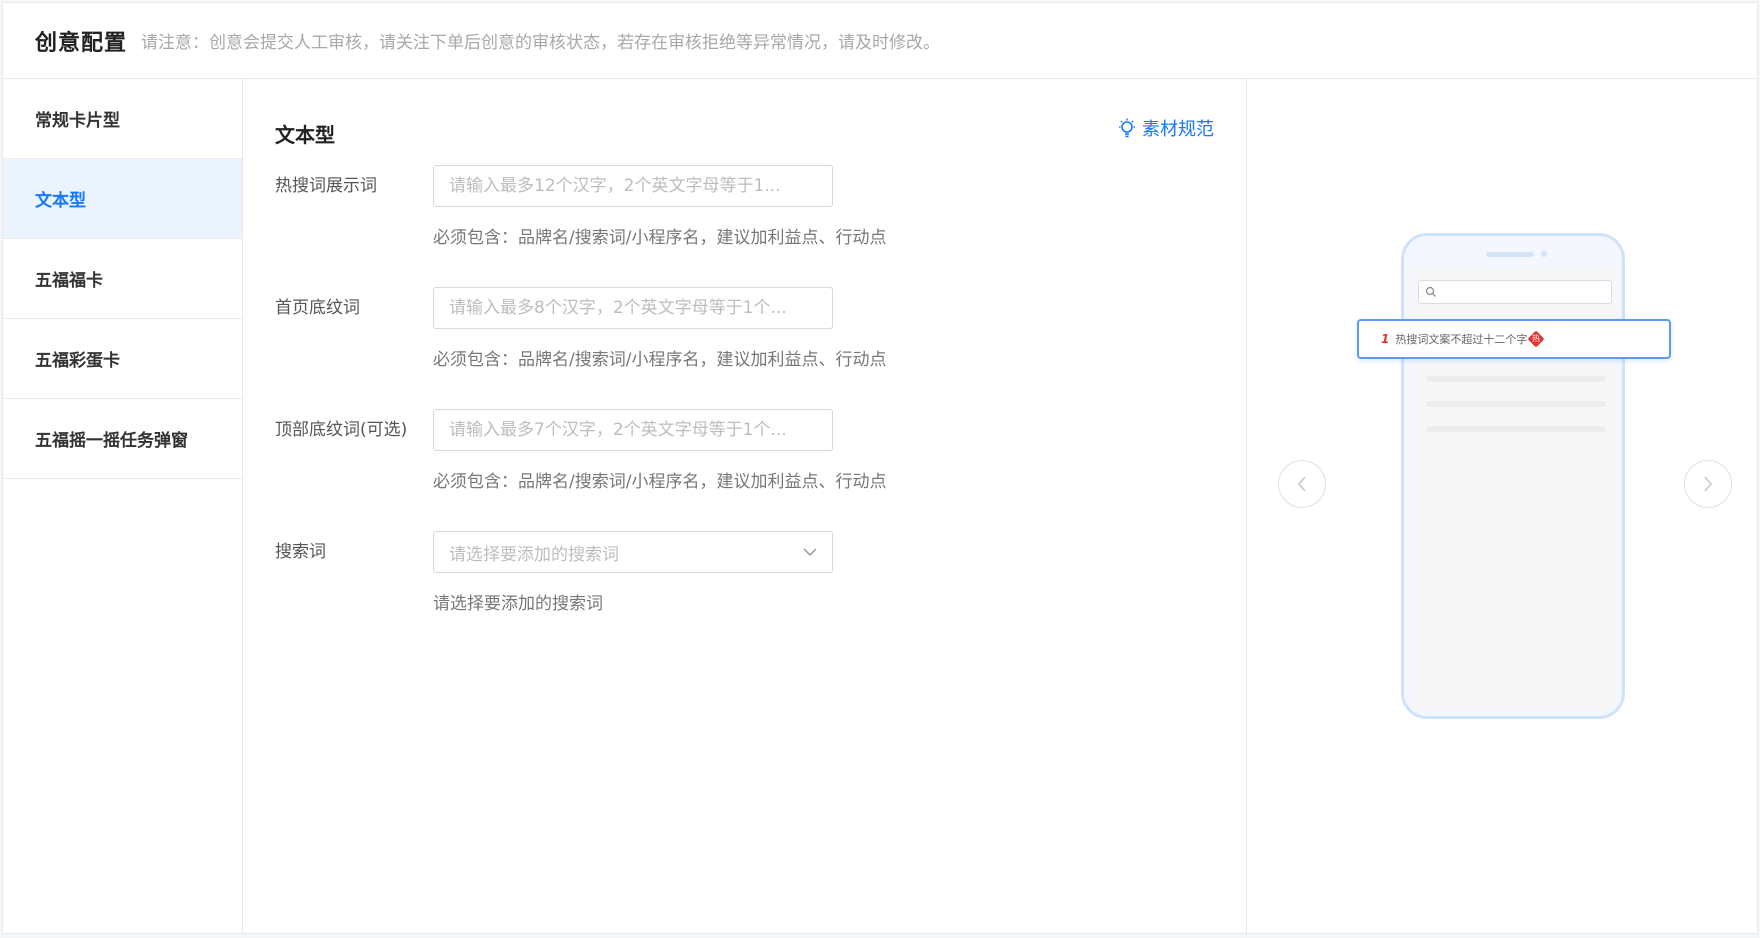 Image resolution: width=1760 pixels, height=938 pixels. What do you see at coordinates (122, 119) in the screenshot?
I see `sidebar-item-regular-card: 常规卡片型` at bounding box center [122, 119].